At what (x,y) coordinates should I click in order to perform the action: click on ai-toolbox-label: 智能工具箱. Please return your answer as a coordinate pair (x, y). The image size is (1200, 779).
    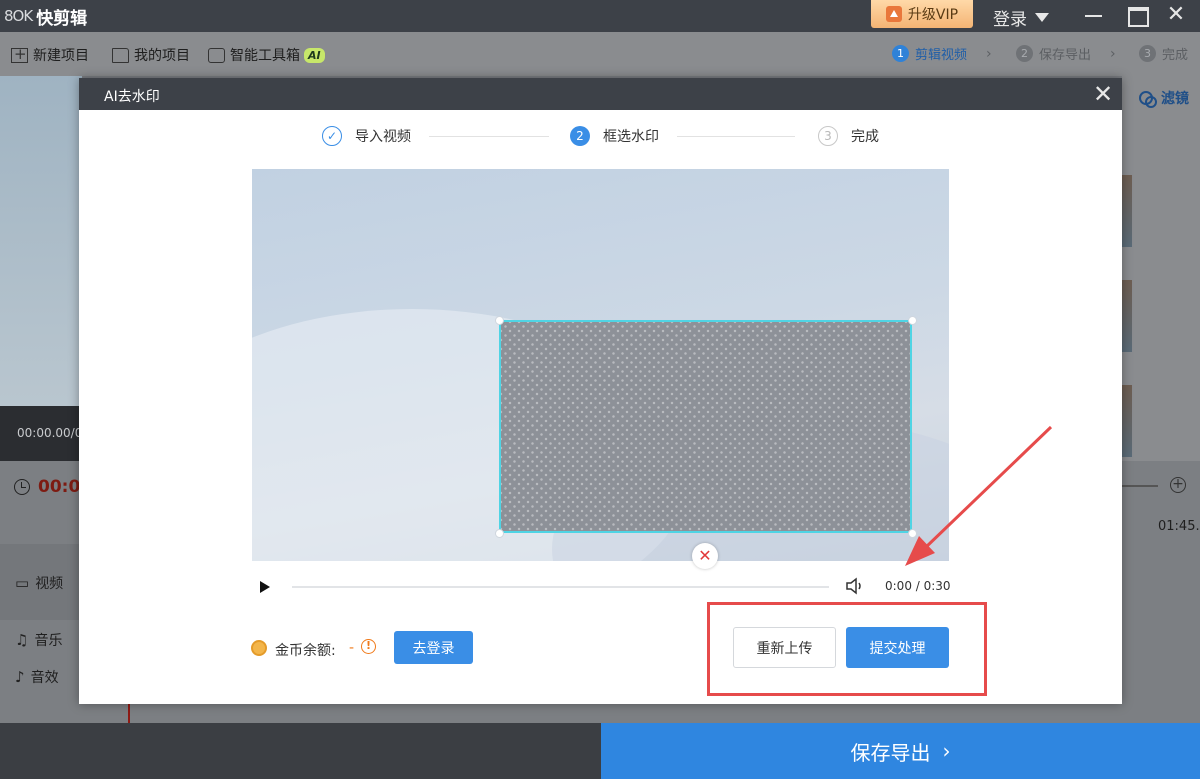
    Looking at the image, I should click on (265, 56).